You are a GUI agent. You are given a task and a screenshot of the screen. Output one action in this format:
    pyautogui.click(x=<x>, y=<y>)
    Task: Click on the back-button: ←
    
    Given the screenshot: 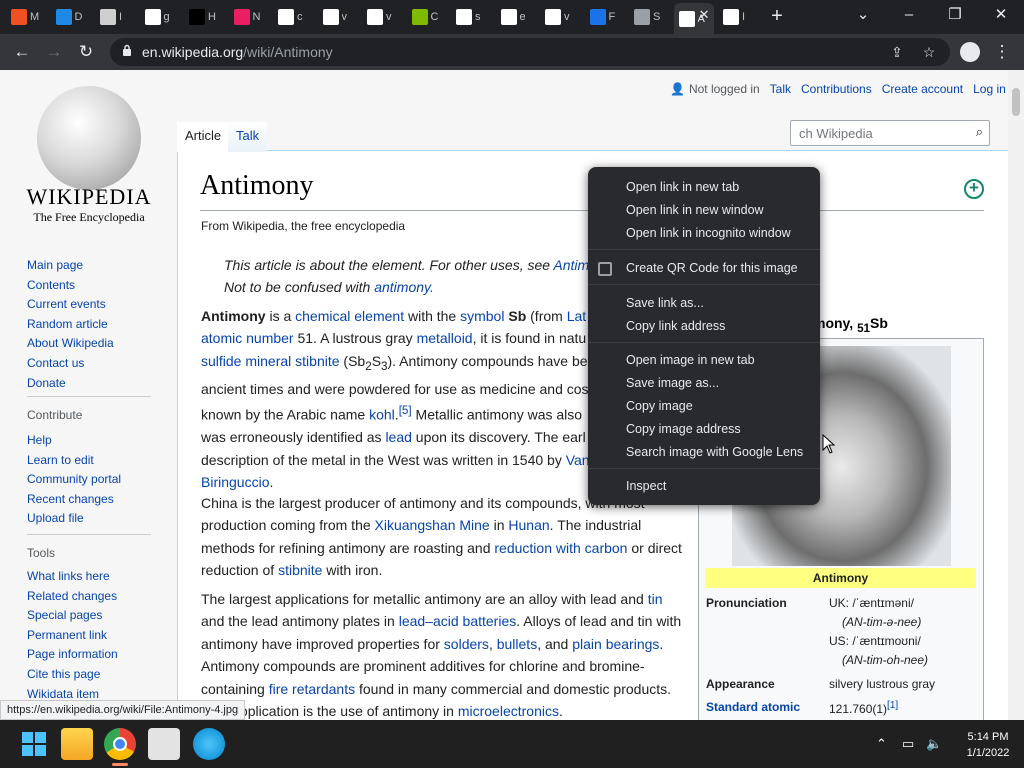 What is the action you would take?
    pyautogui.click(x=22, y=52)
    